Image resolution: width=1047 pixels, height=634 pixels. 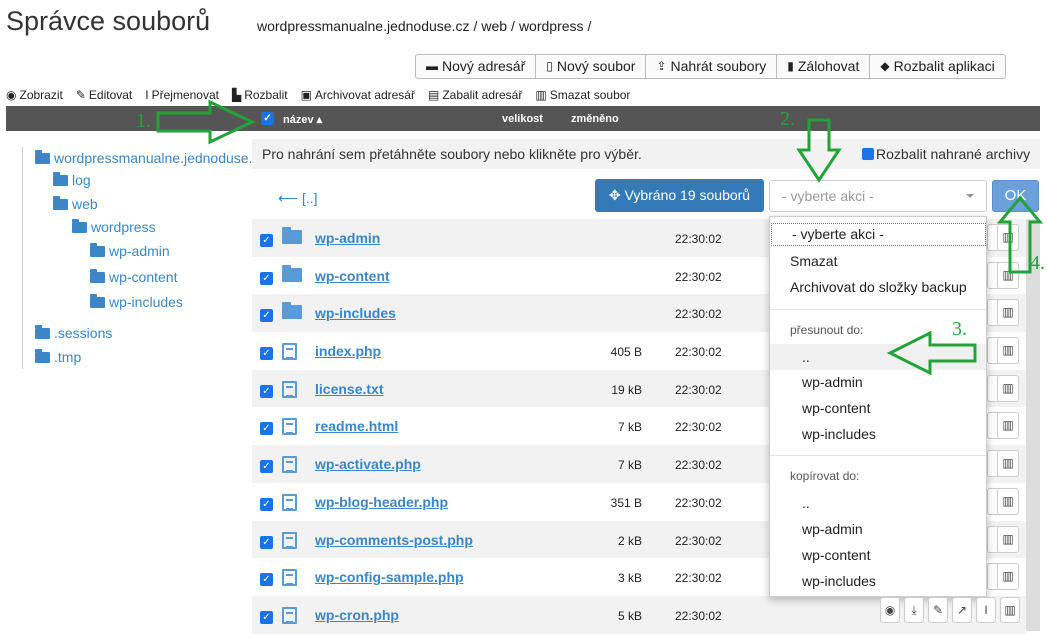 What do you see at coordinates (819, 150) in the screenshot?
I see `annotation-arrow-down-icon` at bounding box center [819, 150].